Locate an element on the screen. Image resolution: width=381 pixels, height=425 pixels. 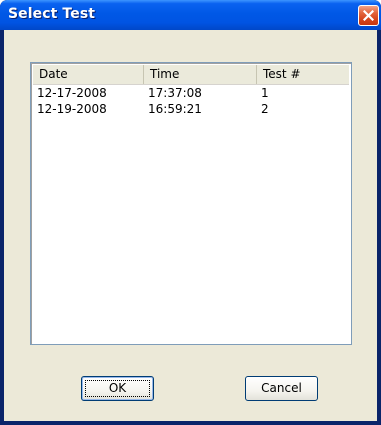
window-title: Select Test is located at coordinates (52, 14).